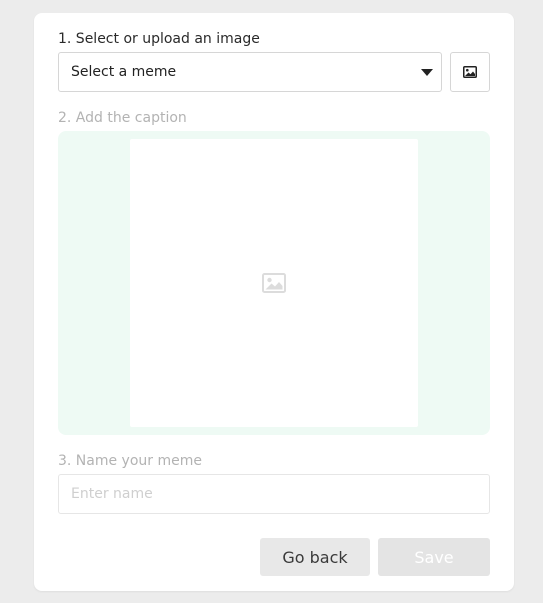 Image resolution: width=543 pixels, height=603 pixels. I want to click on upload-image-button, so click(470, 72).